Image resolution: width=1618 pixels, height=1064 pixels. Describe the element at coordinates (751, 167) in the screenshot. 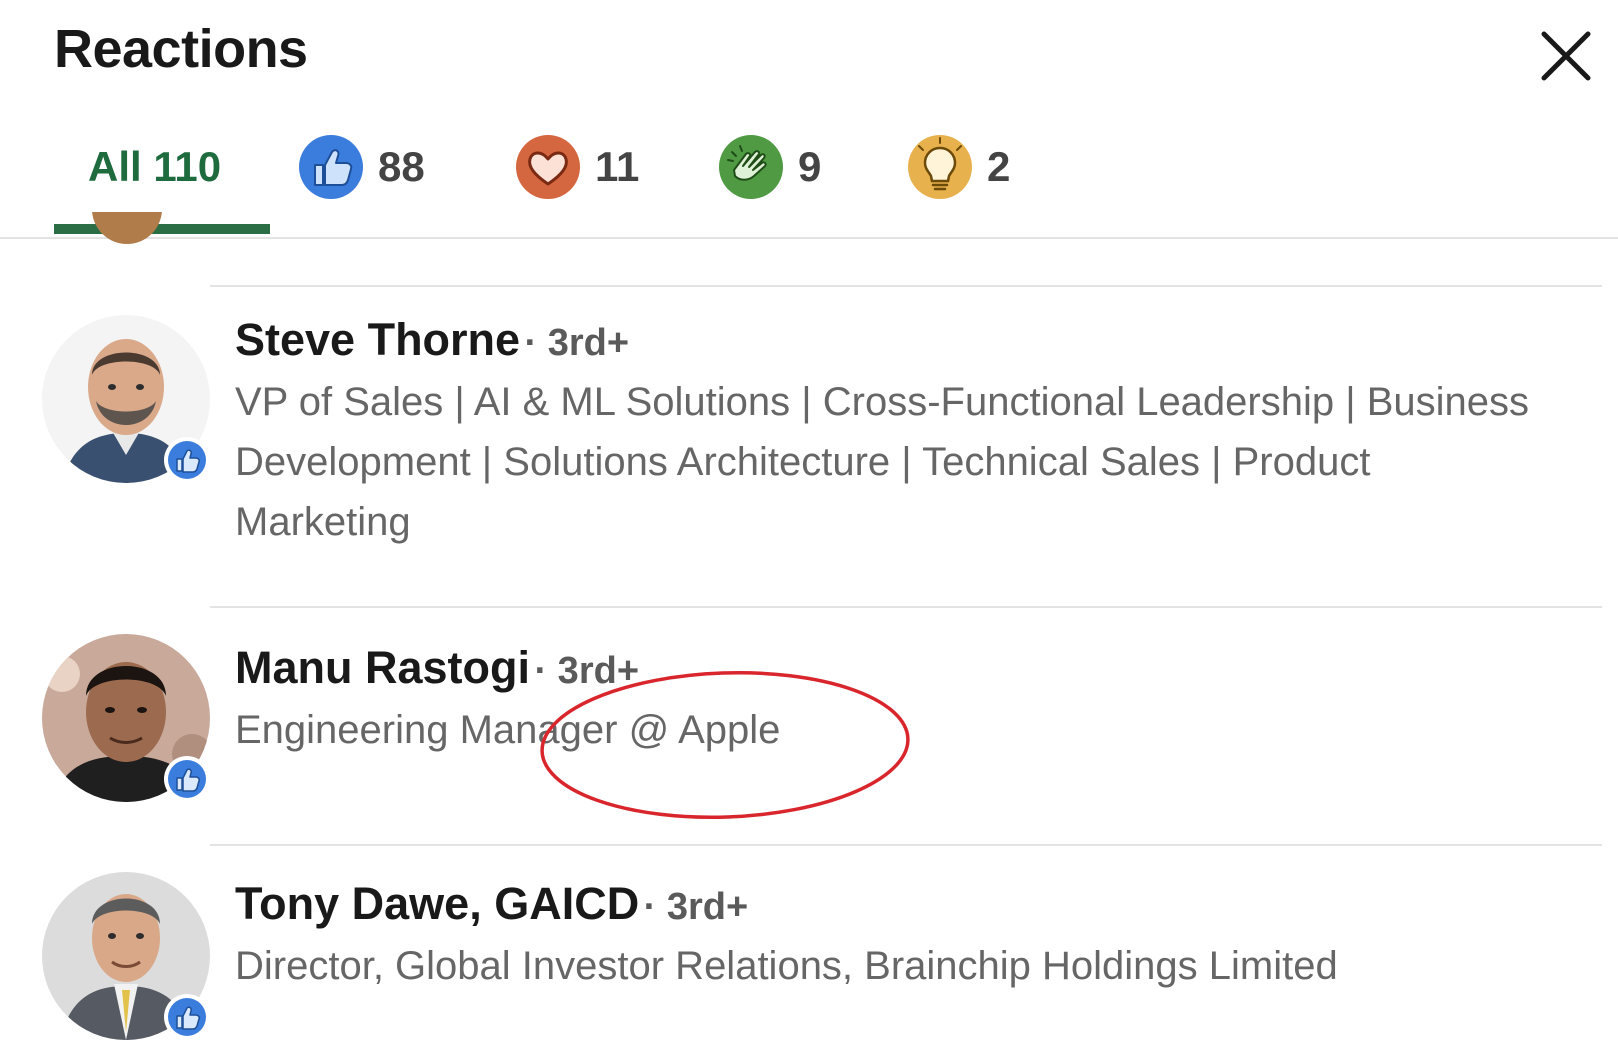

I see `celebrate-icon` at that location.